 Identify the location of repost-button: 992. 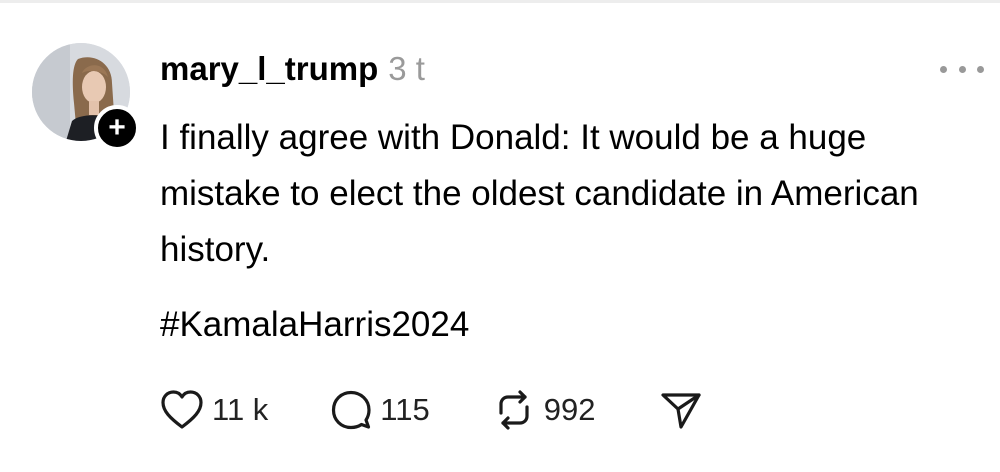
(544, 410).